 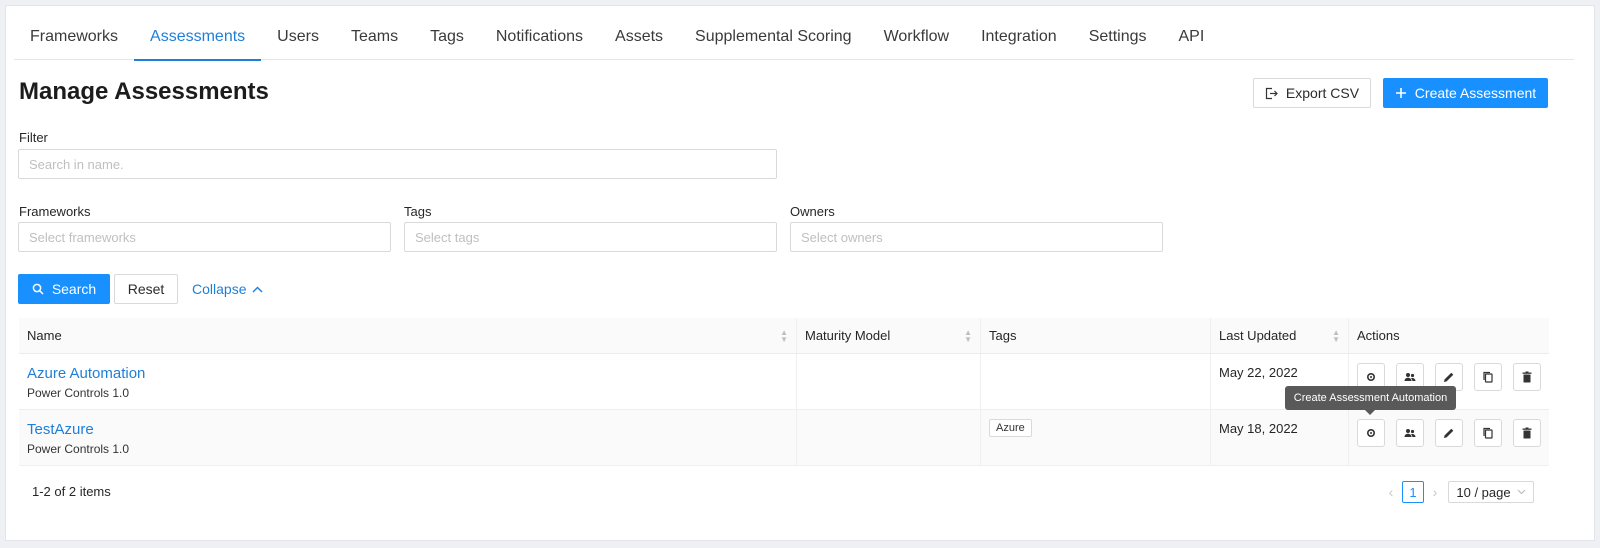 I want to click on assessment-name-link: Azure Automation, so click(x=407, y=373).